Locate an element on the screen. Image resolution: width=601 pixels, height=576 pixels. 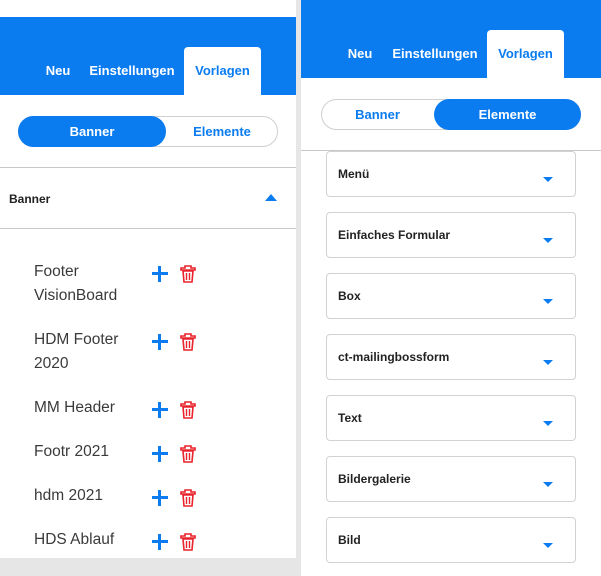
element-card-bildergalerie: Bildergalerie is located at coordinates (451, 479).